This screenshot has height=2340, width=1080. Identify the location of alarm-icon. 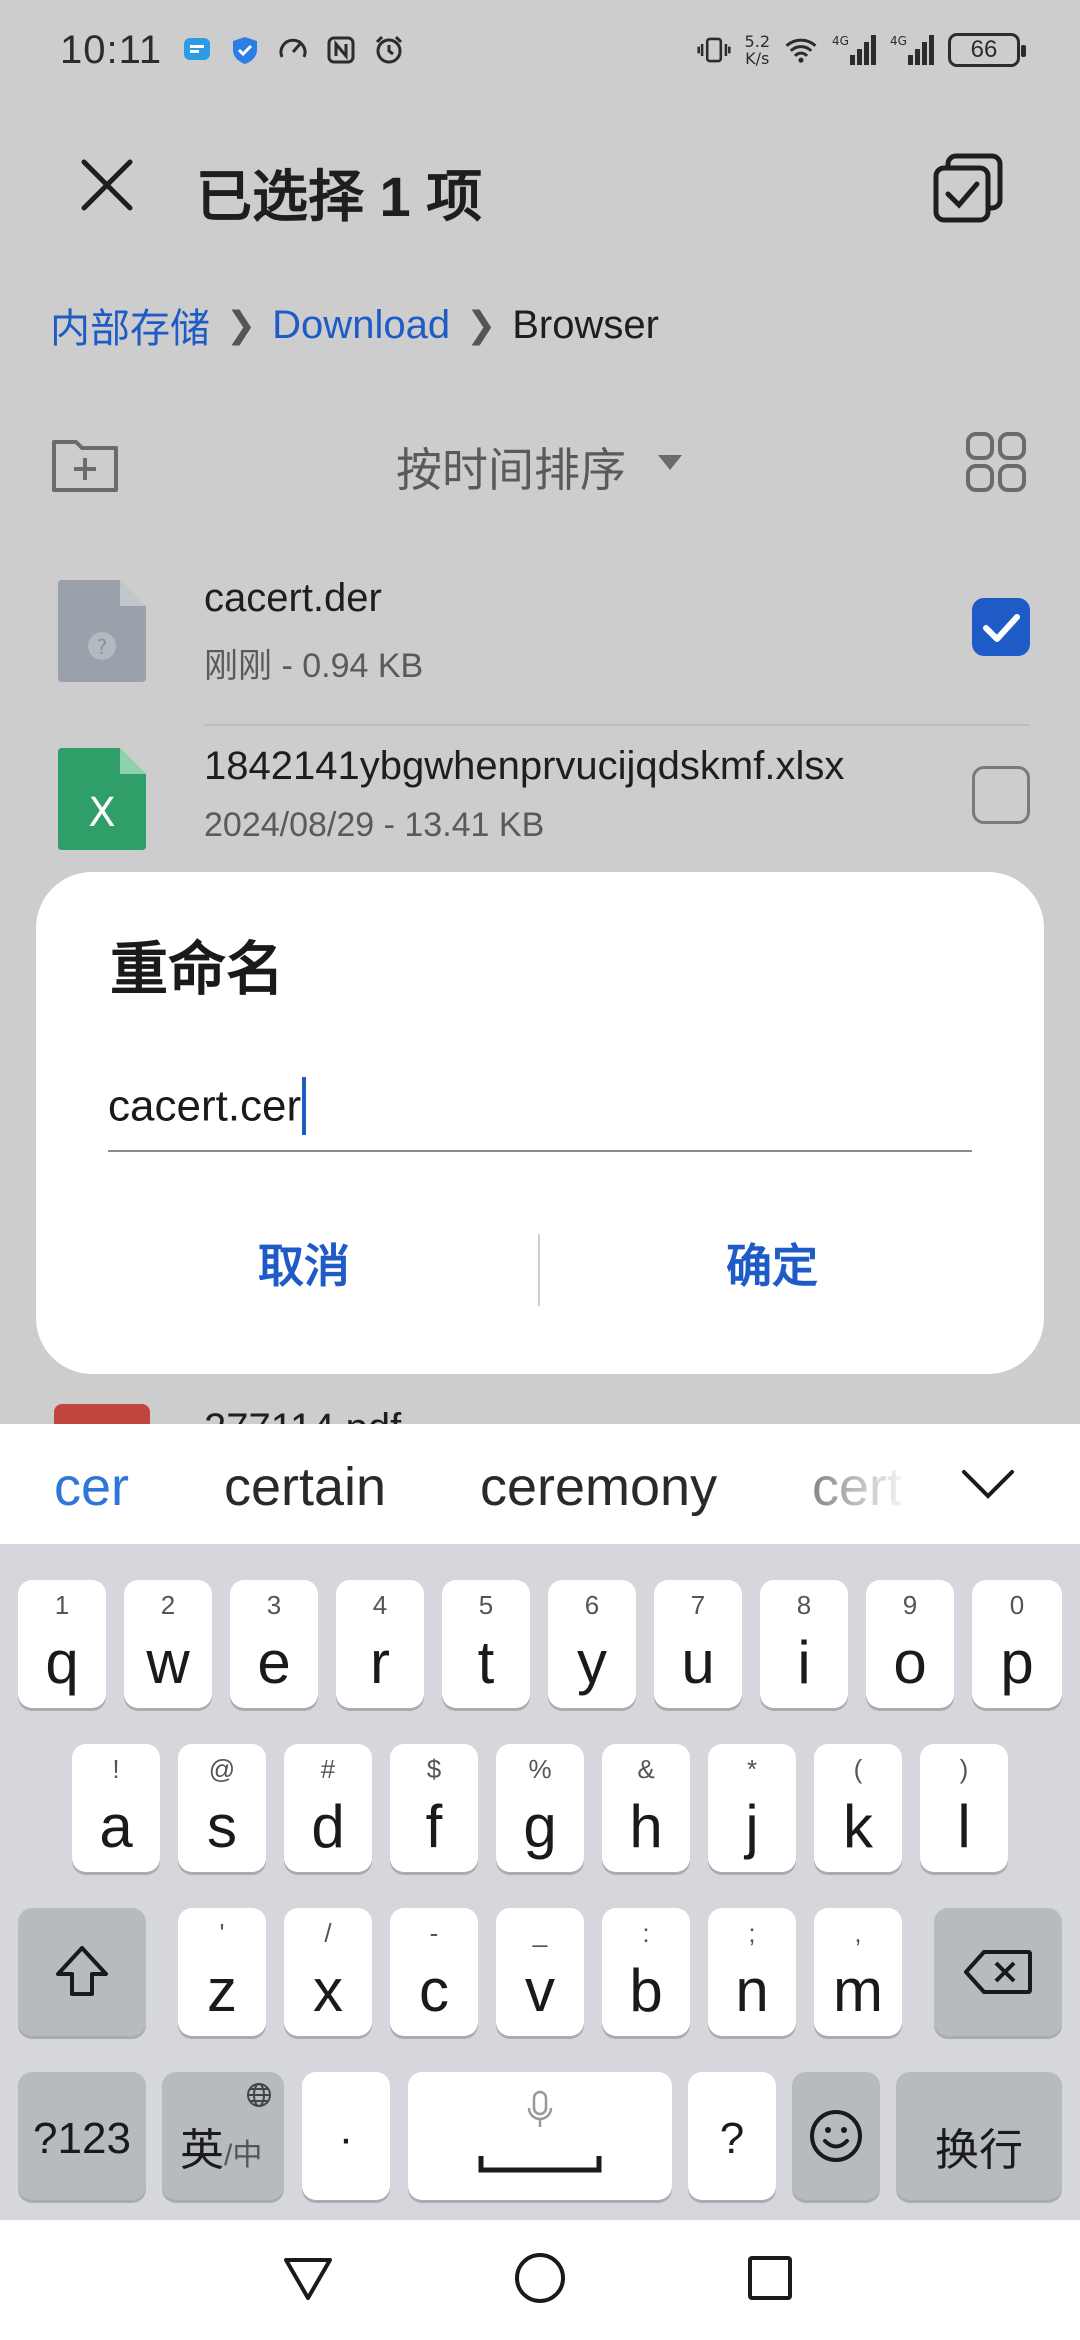
(389, 50).